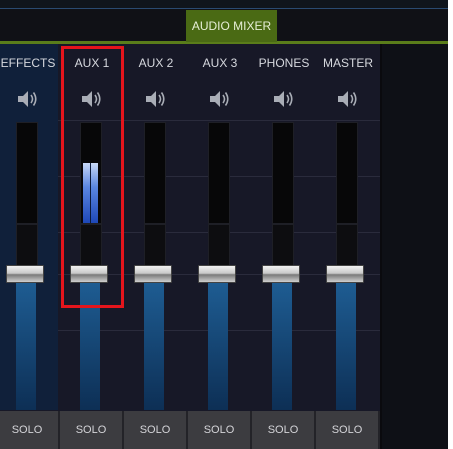  I want to click on channel-label: AUX 3, so click(220, 63).